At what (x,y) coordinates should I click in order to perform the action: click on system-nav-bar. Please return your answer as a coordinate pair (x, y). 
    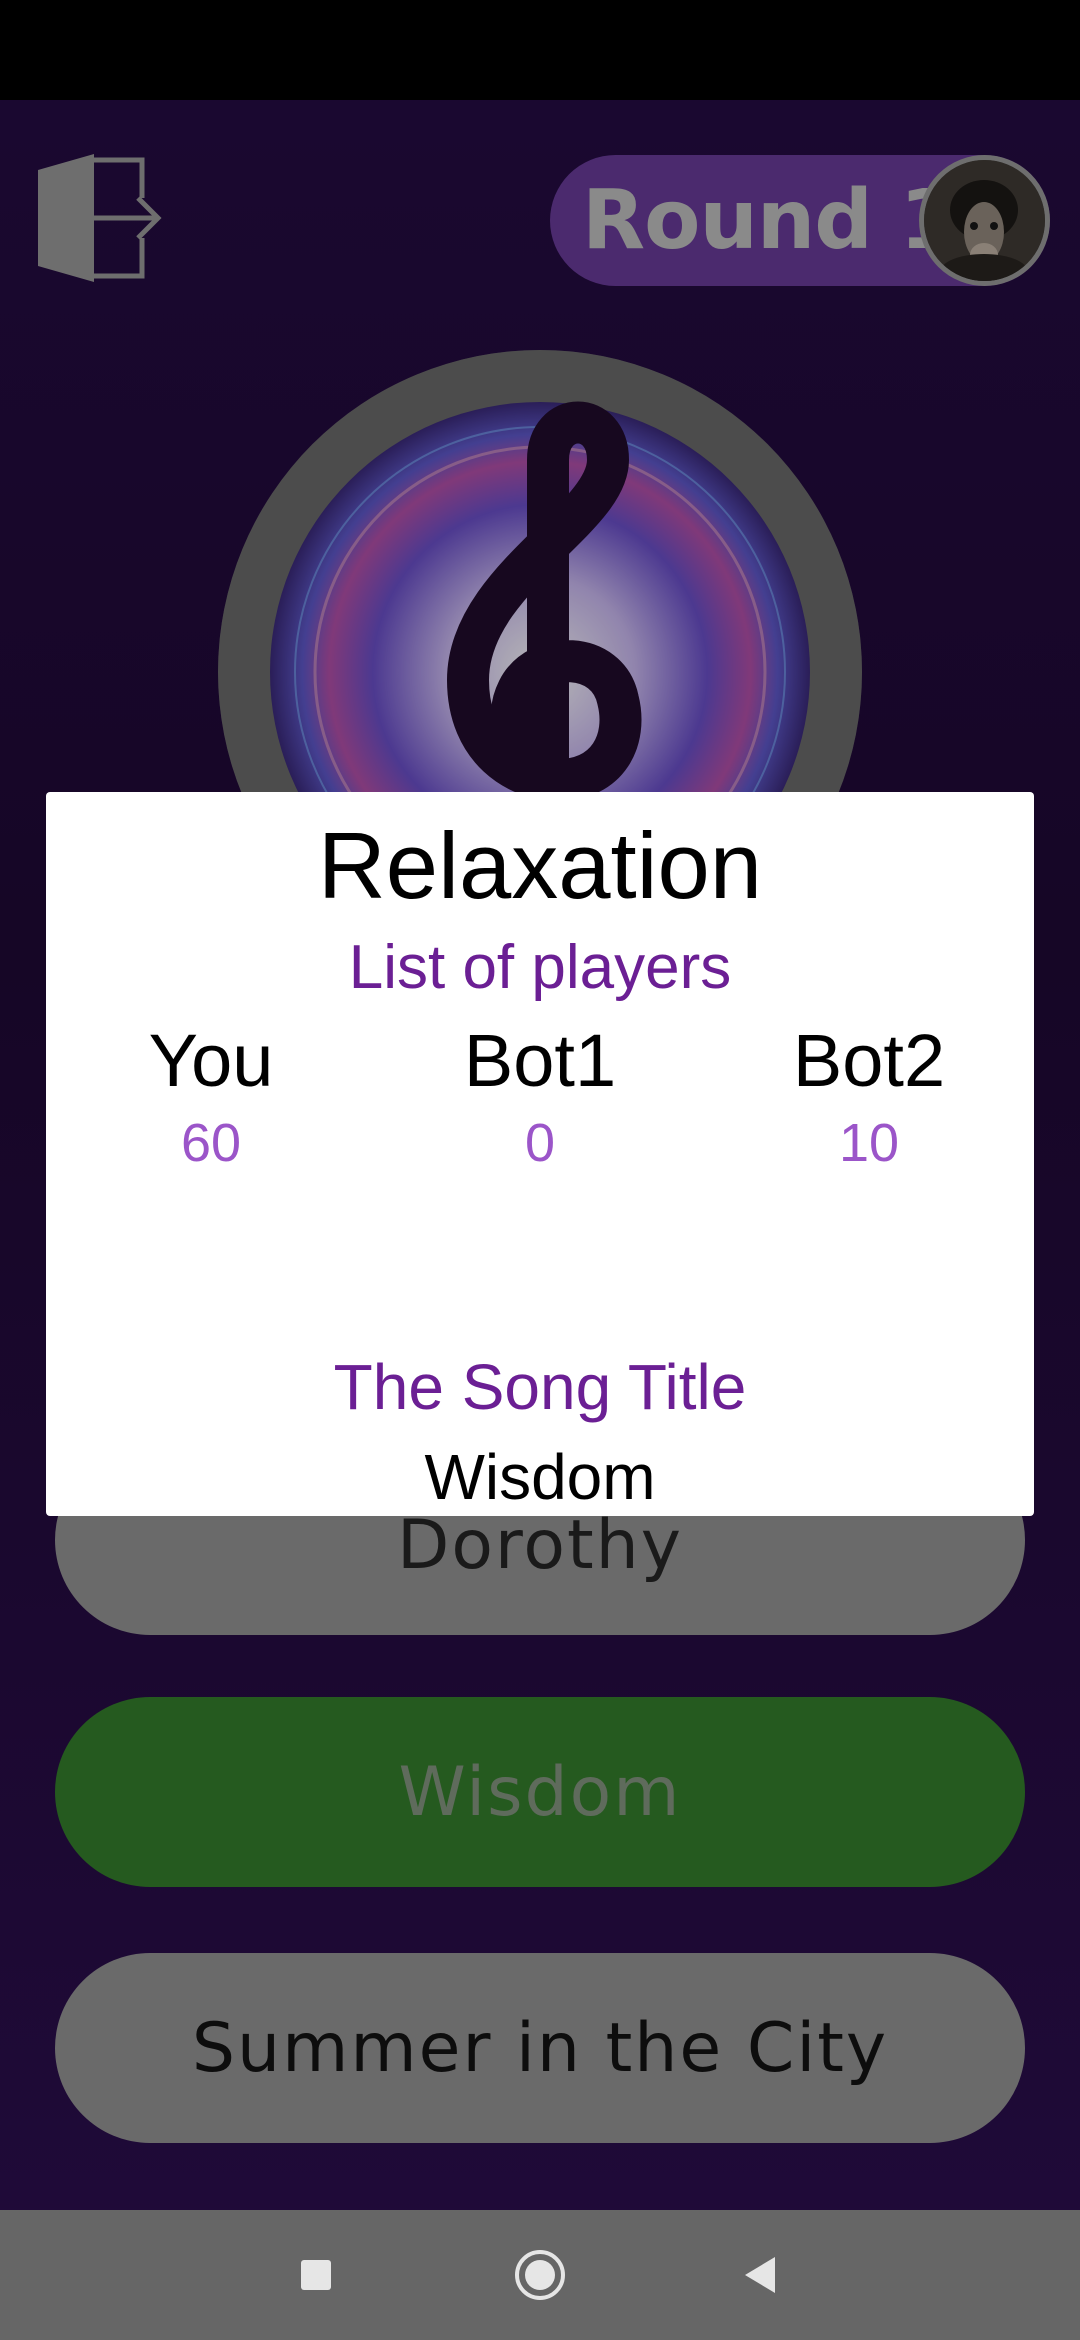
    Looking at the image, I should click on (540, 2275).